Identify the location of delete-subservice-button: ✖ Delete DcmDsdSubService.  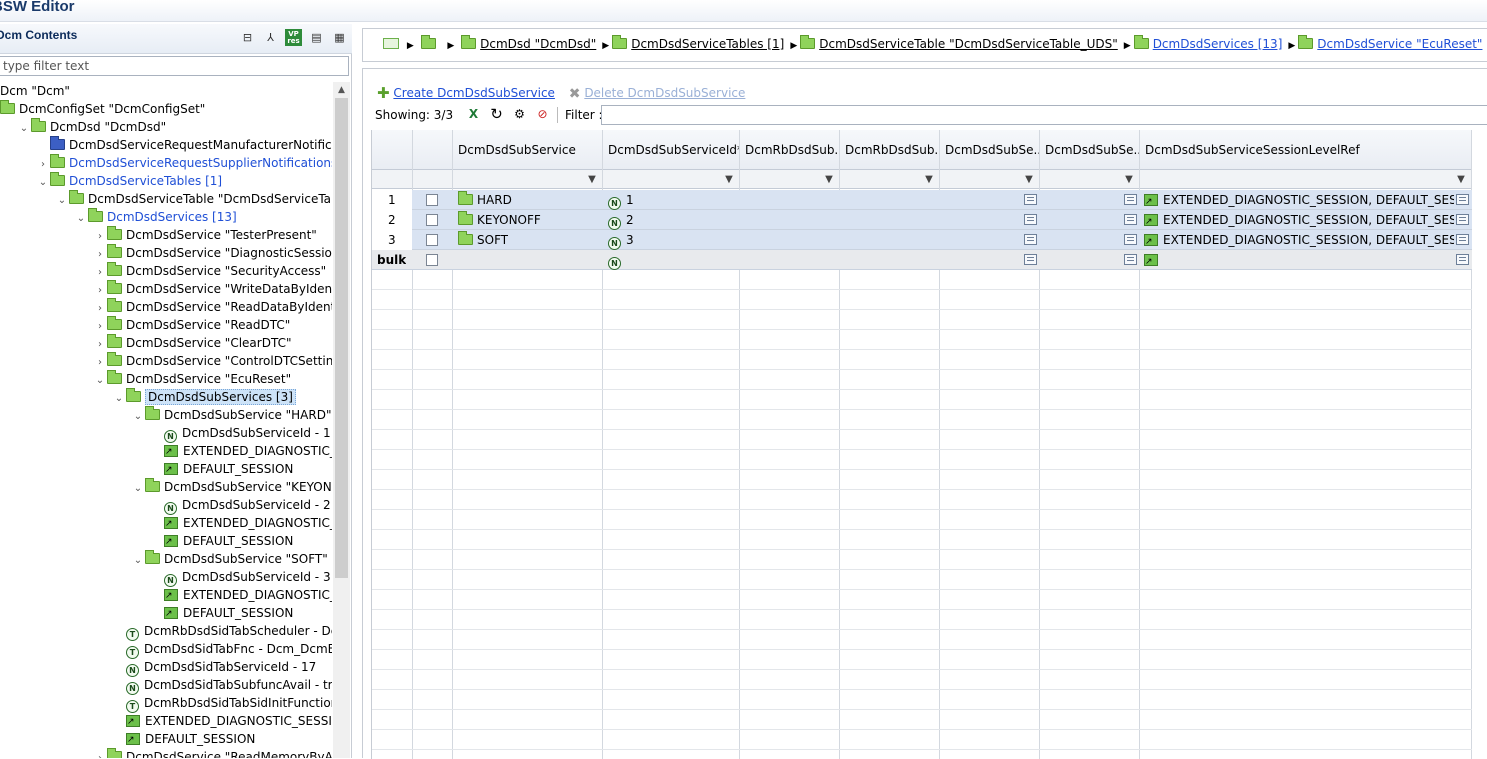
(657, 94).